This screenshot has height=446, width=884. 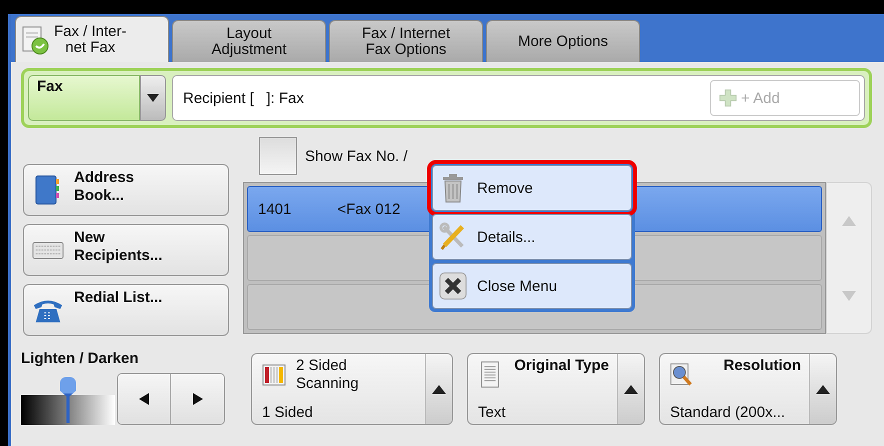 I want to click on recipient-text: Recipient [ ]: Fax, so click(x=243, y=98).